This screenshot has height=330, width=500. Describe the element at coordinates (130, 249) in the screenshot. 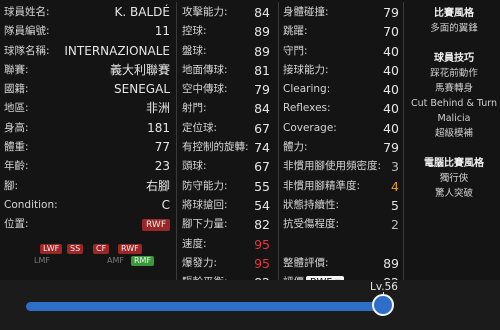

I see `position-tag: RWF` at that location.